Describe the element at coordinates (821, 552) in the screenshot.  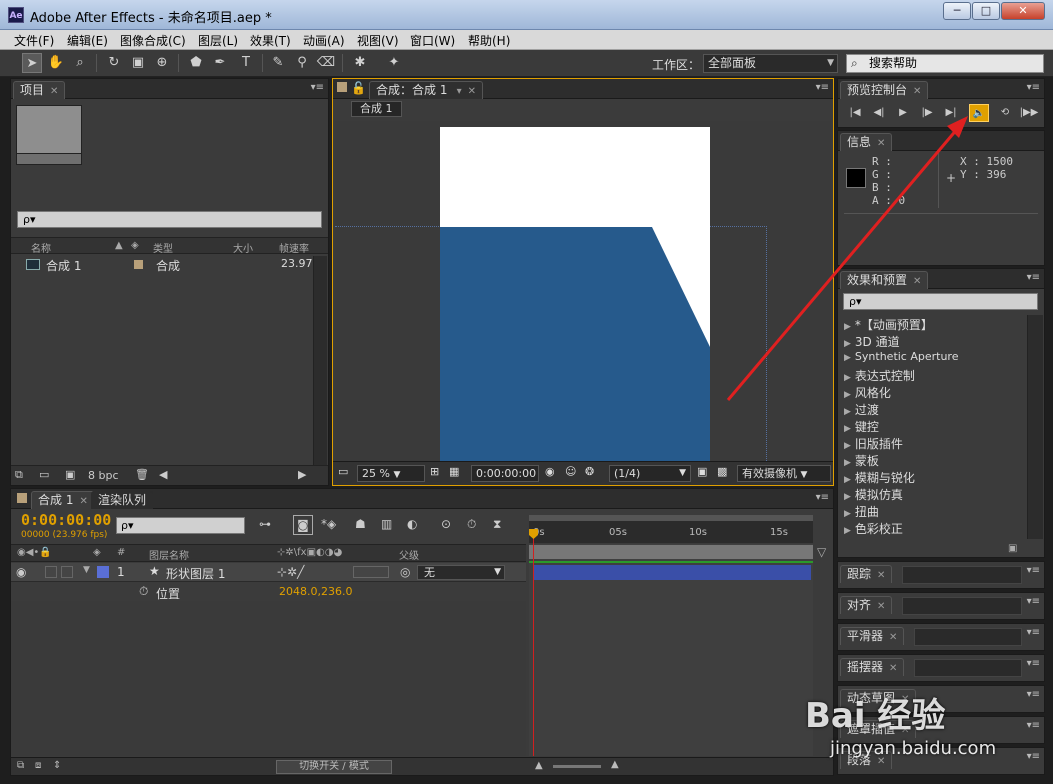
I see `comp-button-icon: ▽` at that location.